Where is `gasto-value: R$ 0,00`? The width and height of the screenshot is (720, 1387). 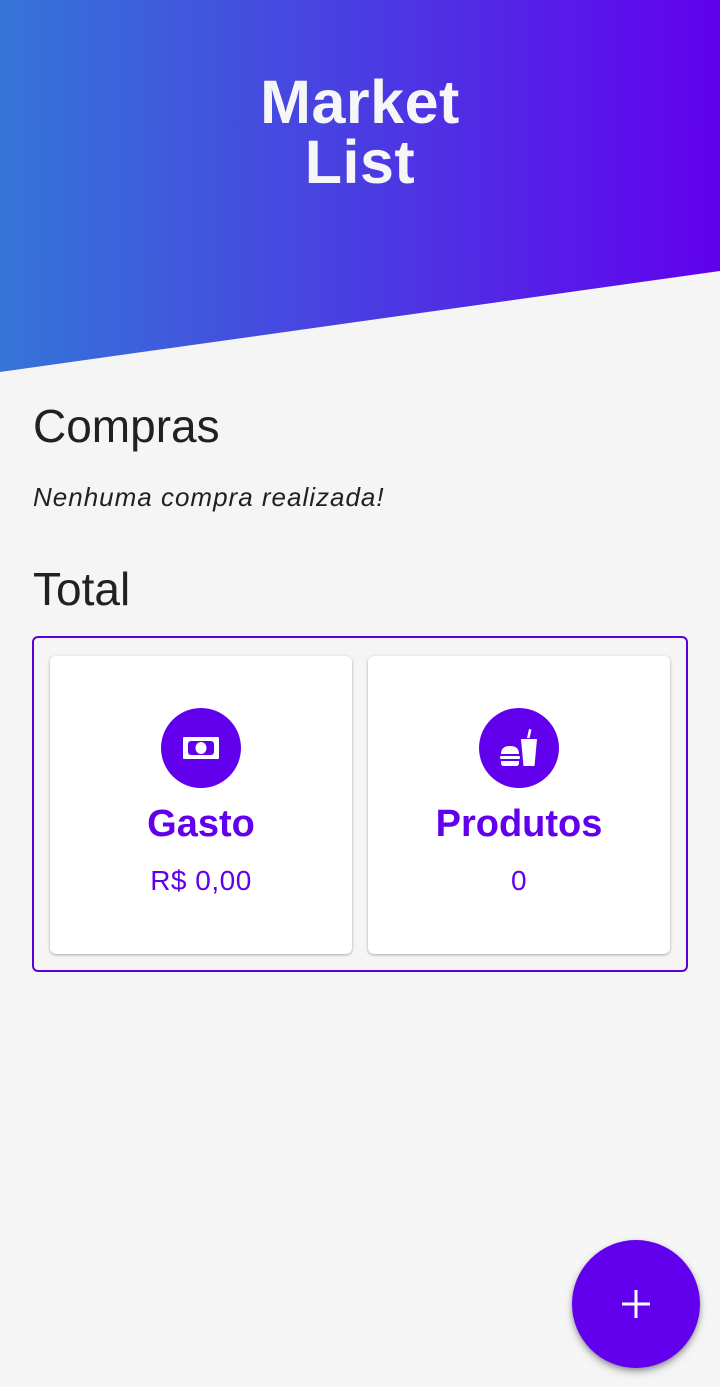
gasto-value: R$ 0,00 is located at coordinates (201, 880).